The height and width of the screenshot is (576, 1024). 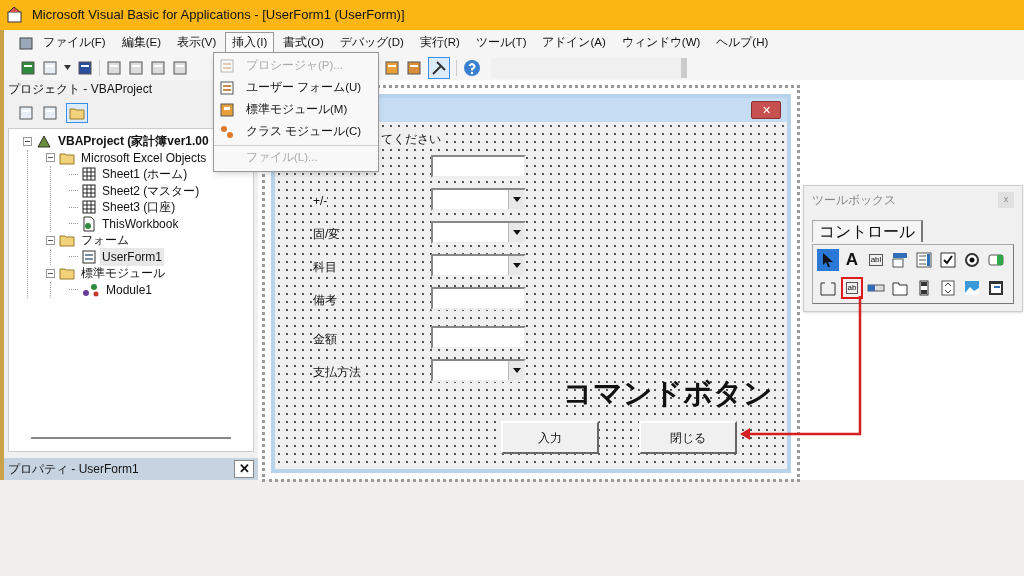 I want to click on form-caption: てください, so click(x=411, y=139).